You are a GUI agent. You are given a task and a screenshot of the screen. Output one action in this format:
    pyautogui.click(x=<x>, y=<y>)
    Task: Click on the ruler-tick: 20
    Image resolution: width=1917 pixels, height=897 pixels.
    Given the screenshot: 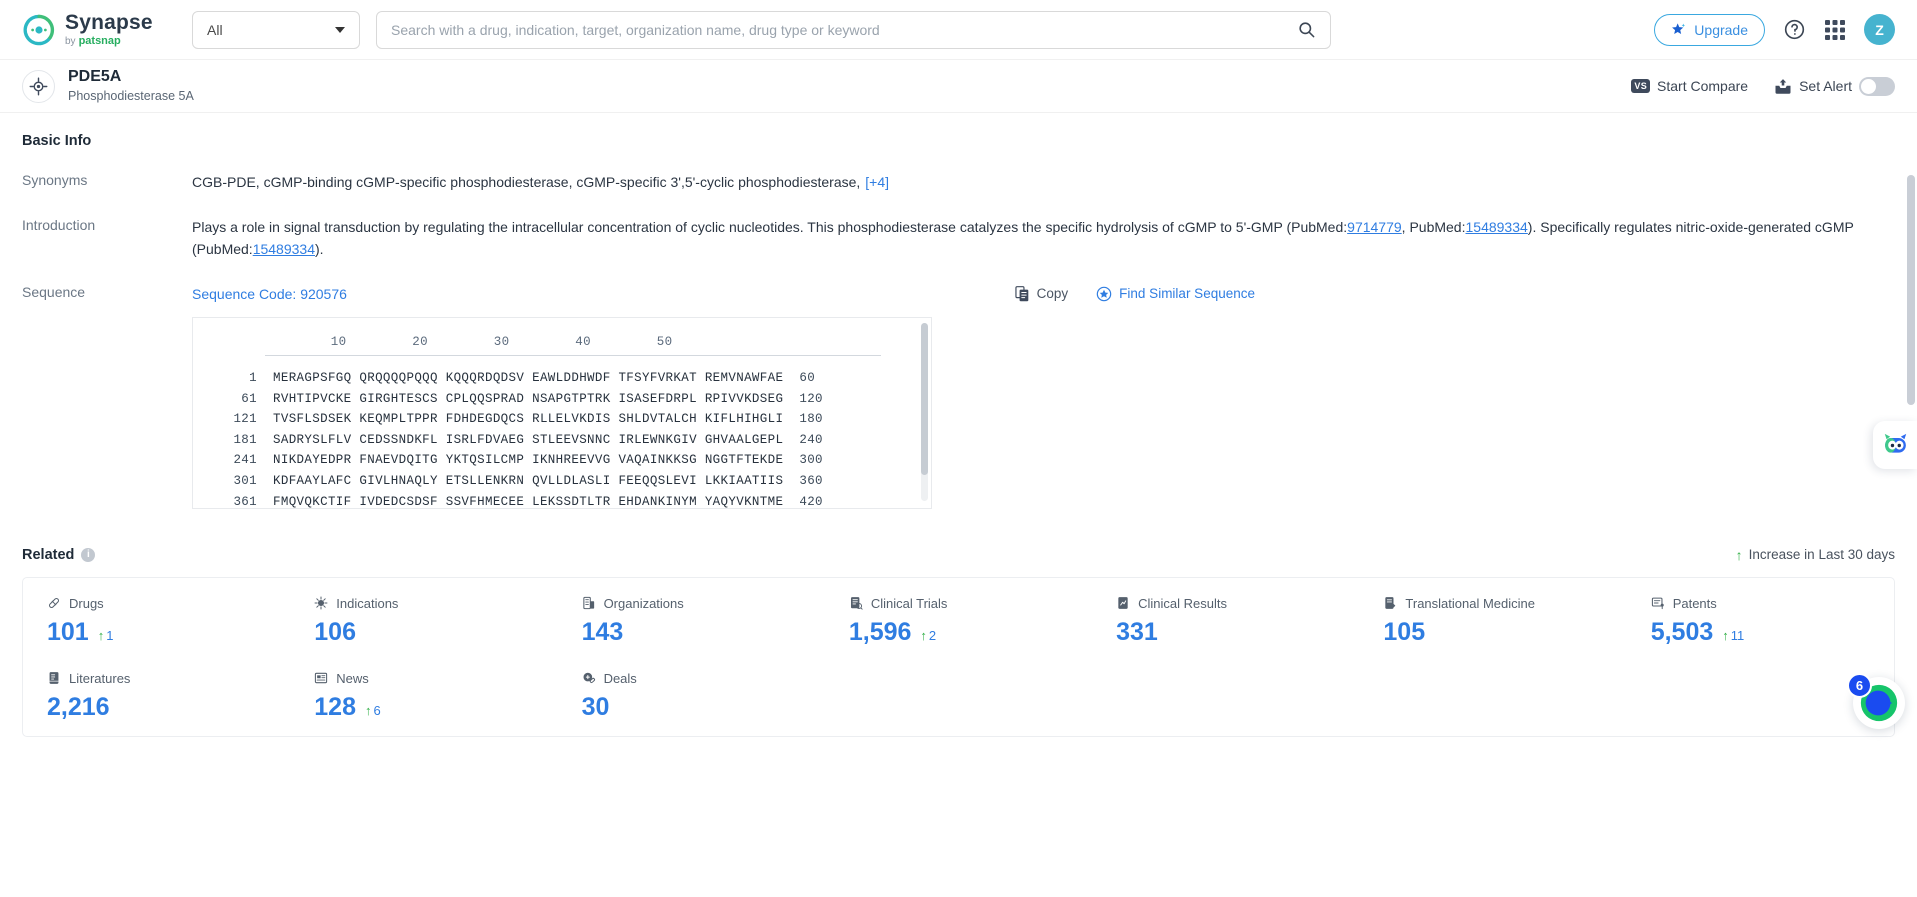 What is the action you would take?
    pyautogui.click(x=420, y=341)
    